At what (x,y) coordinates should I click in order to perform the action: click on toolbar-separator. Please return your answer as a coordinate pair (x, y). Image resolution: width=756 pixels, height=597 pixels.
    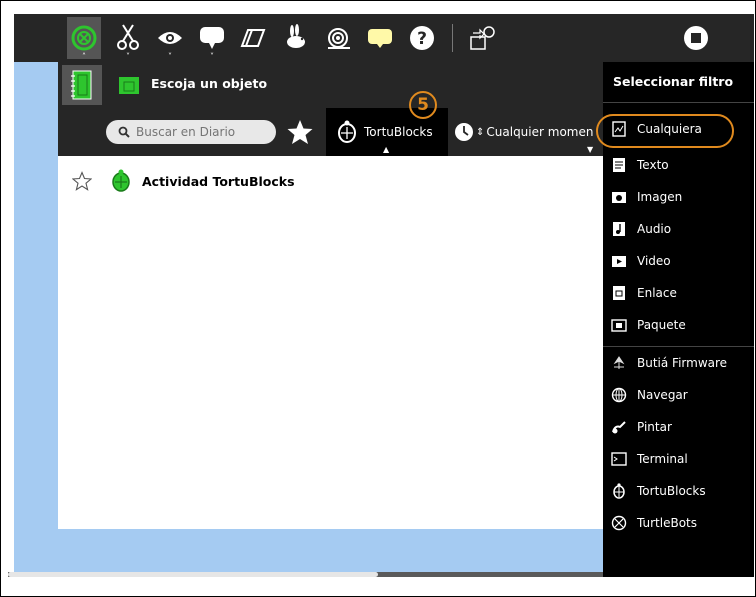
    Looking at the image, I should click on (452, 38).